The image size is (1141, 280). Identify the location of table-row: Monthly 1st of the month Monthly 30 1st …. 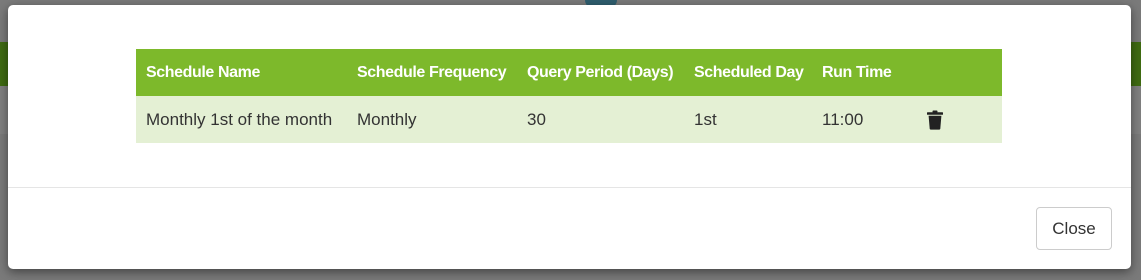
(569, 119).